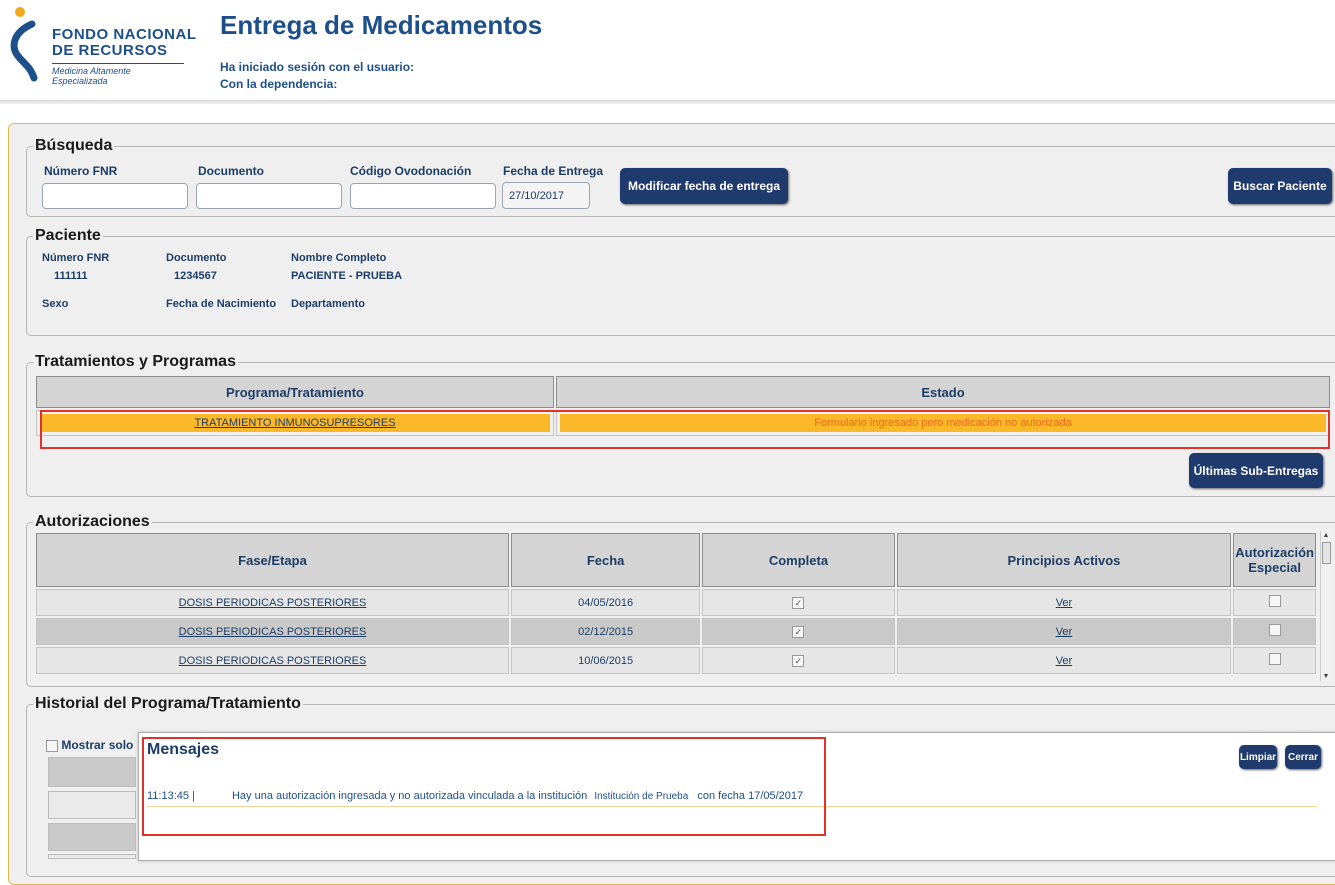  I want to click on brand-line2: DE RECURSOS, so click(110, 50).